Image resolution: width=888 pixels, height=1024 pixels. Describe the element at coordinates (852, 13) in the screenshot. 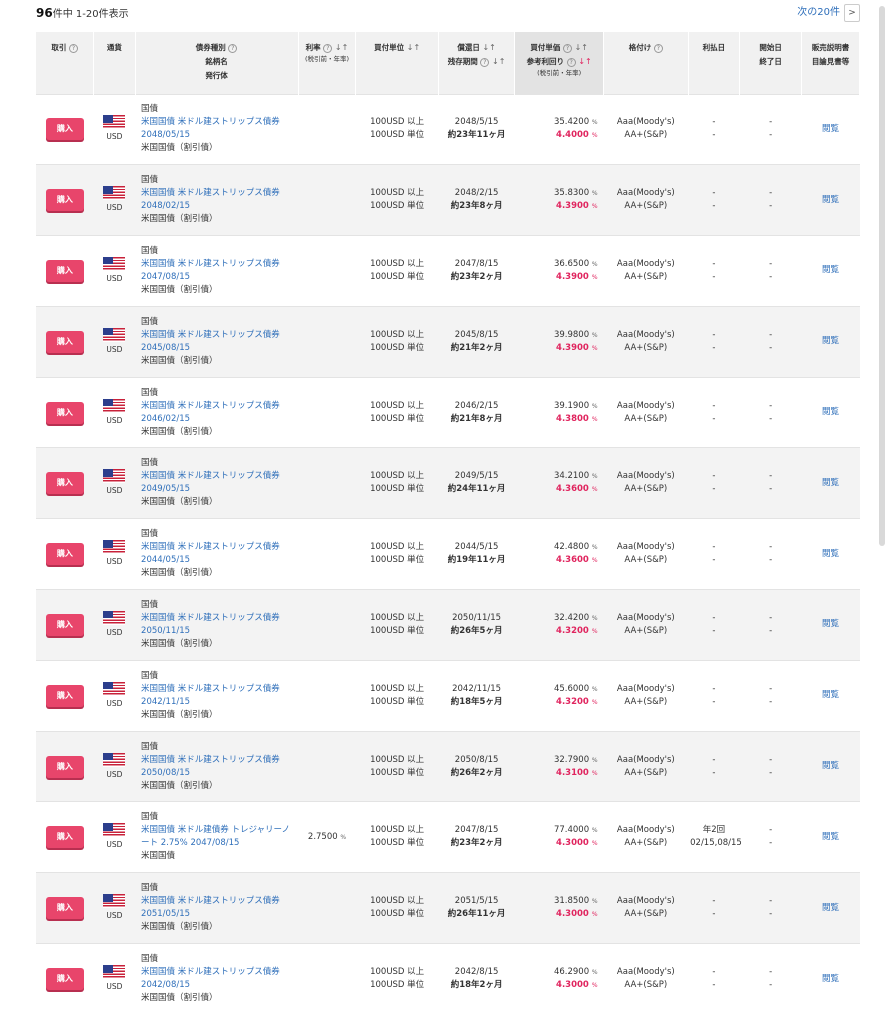

I see `chevron-right-icon: >` at that location.